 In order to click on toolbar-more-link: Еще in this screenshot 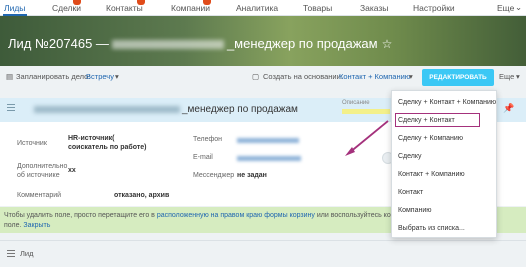, I will do `click(506, 76)`.